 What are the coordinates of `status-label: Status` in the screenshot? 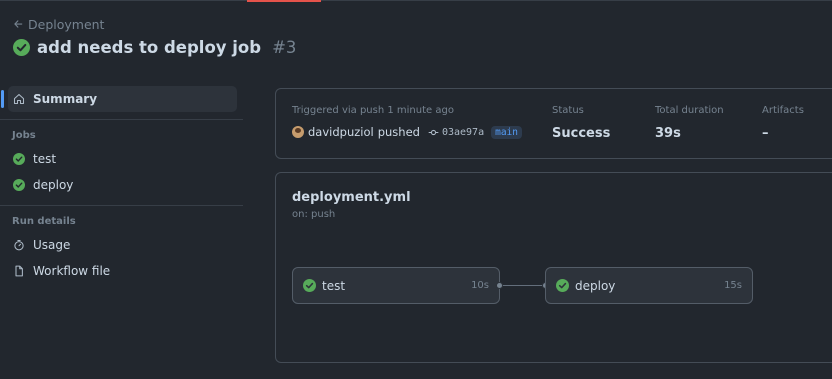 It's located at (568, 110).